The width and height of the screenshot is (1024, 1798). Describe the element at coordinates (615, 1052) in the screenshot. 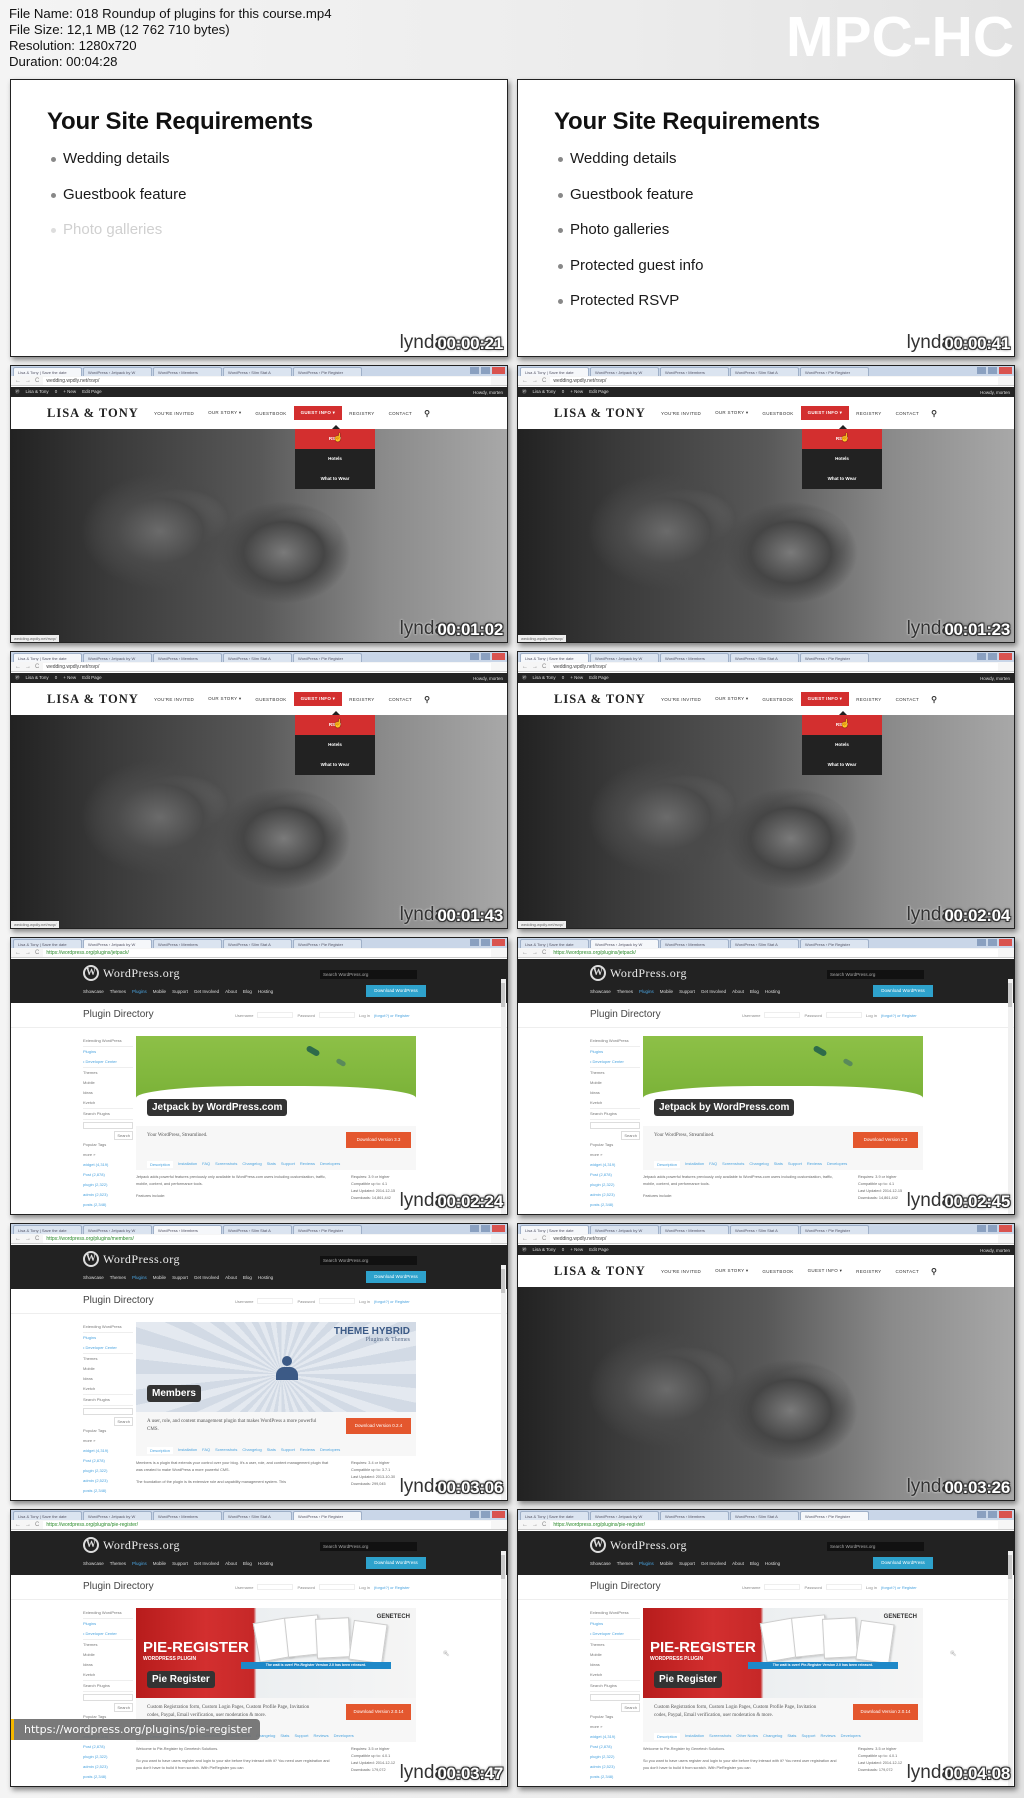

I see `sidebar-item: Plugins` at that location.